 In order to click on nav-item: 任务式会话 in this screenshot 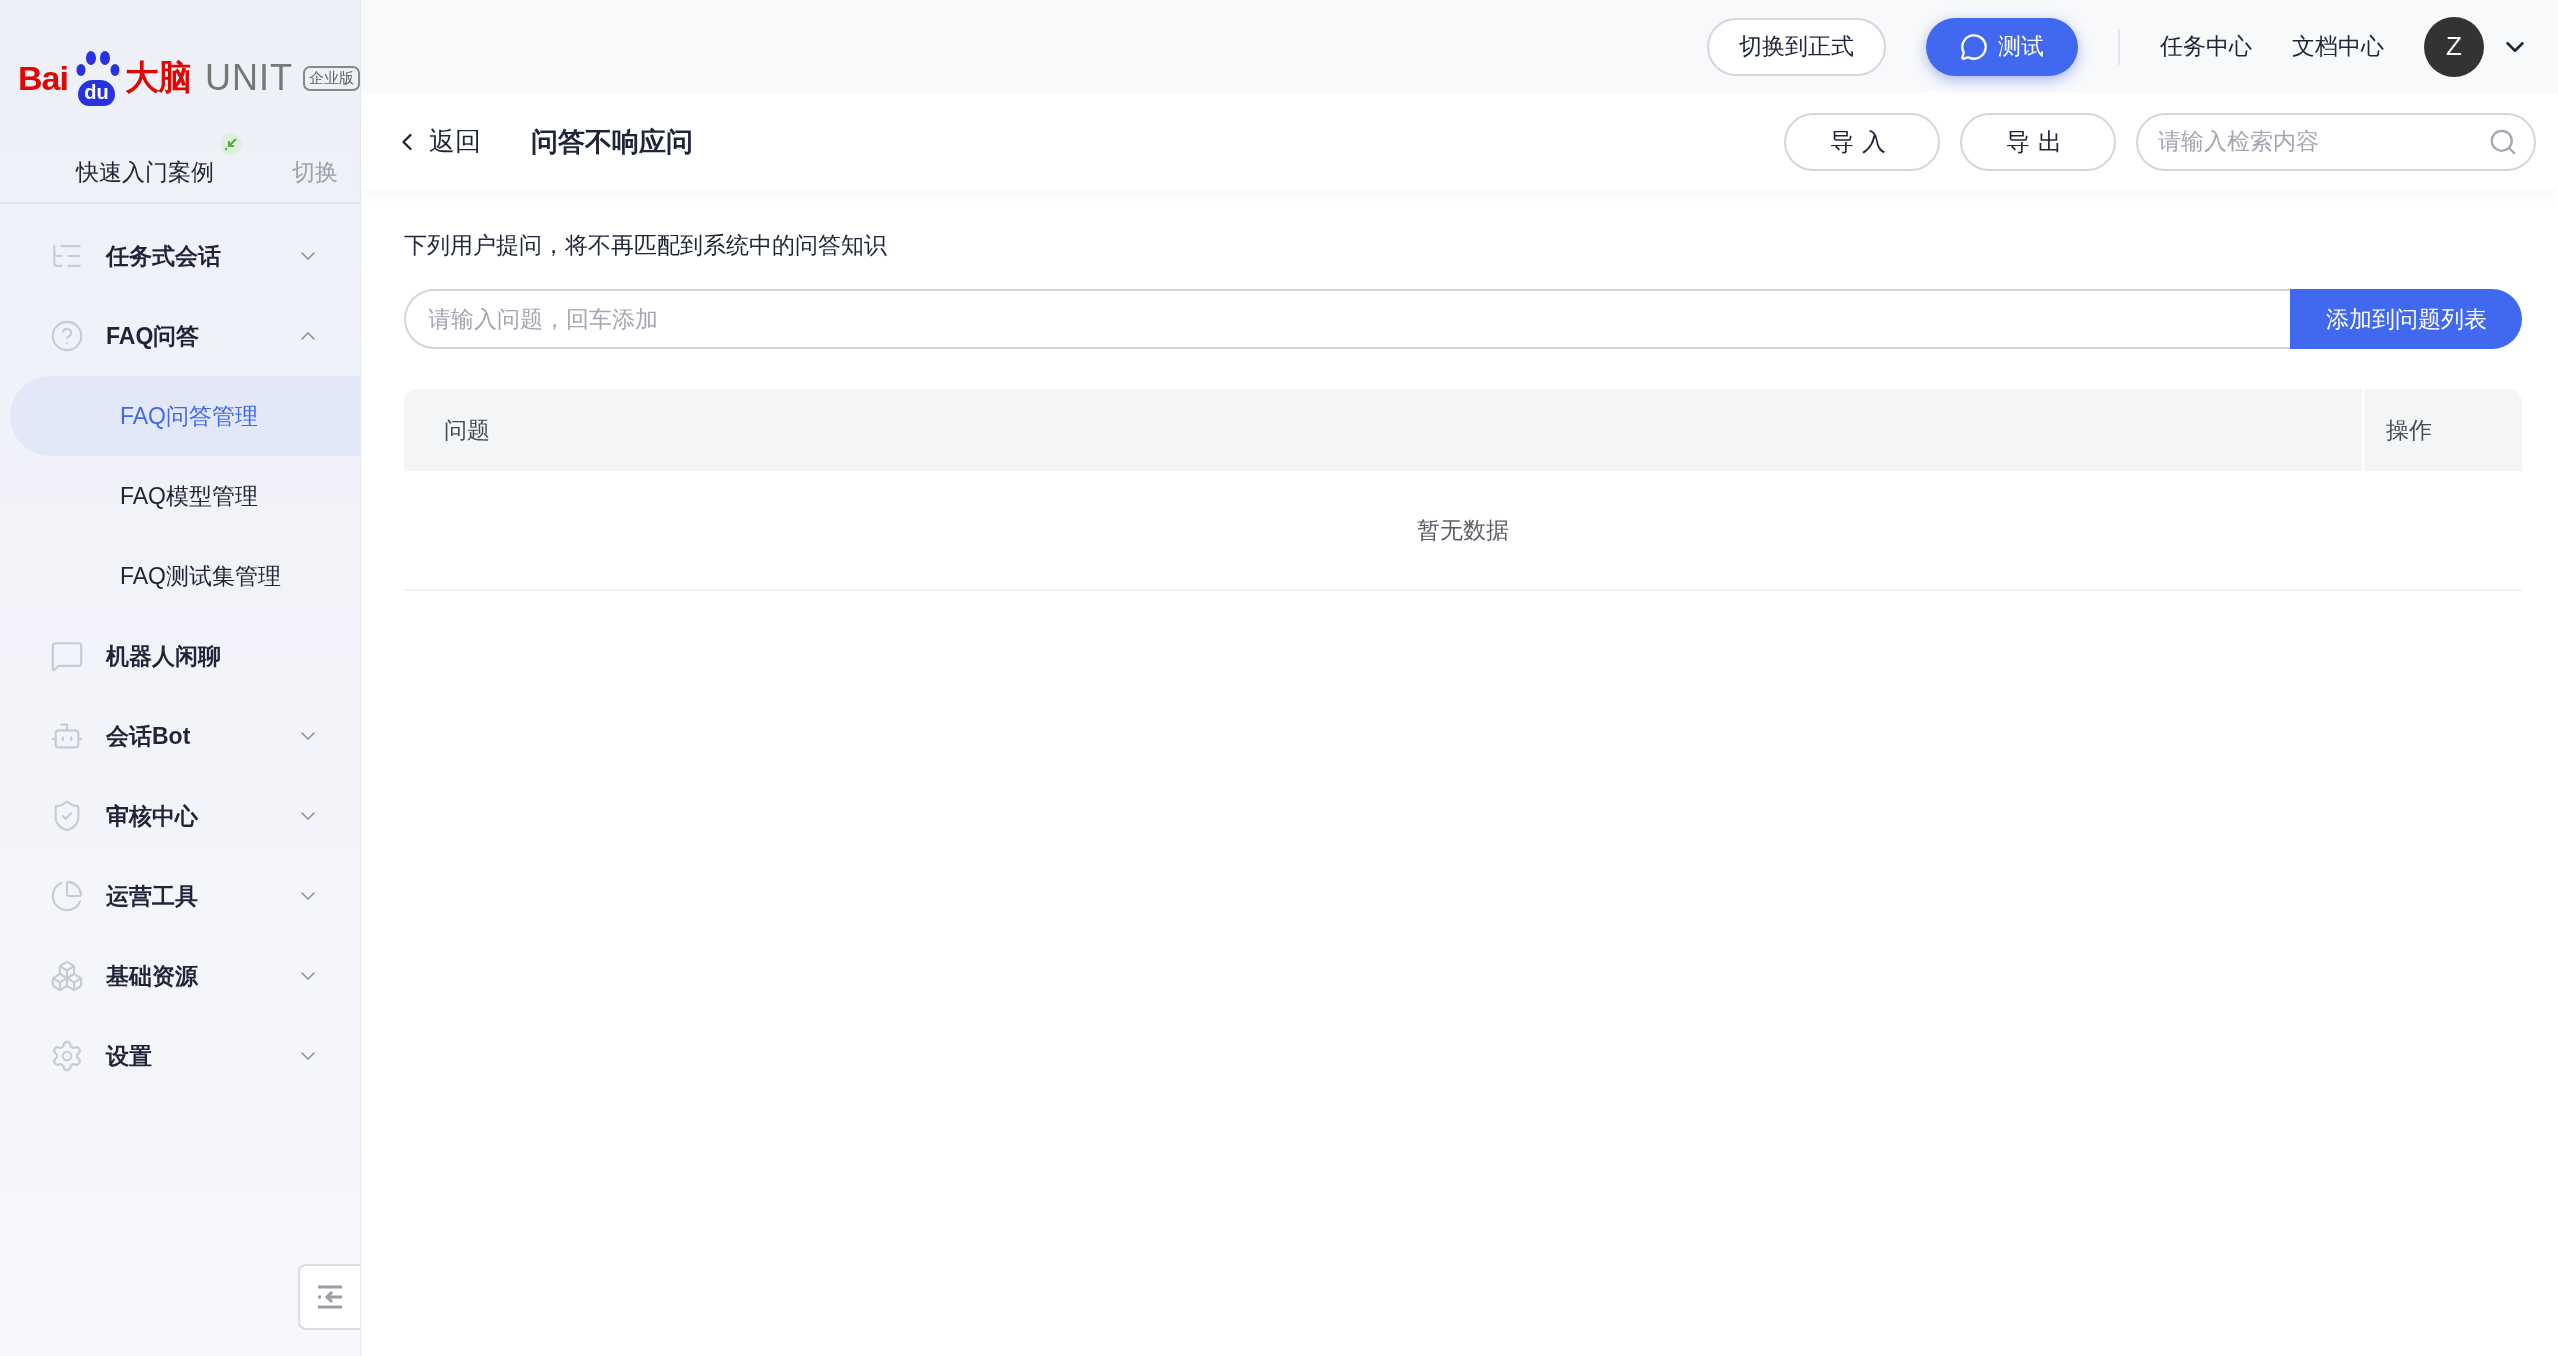, I will do `click(180, 256)`.